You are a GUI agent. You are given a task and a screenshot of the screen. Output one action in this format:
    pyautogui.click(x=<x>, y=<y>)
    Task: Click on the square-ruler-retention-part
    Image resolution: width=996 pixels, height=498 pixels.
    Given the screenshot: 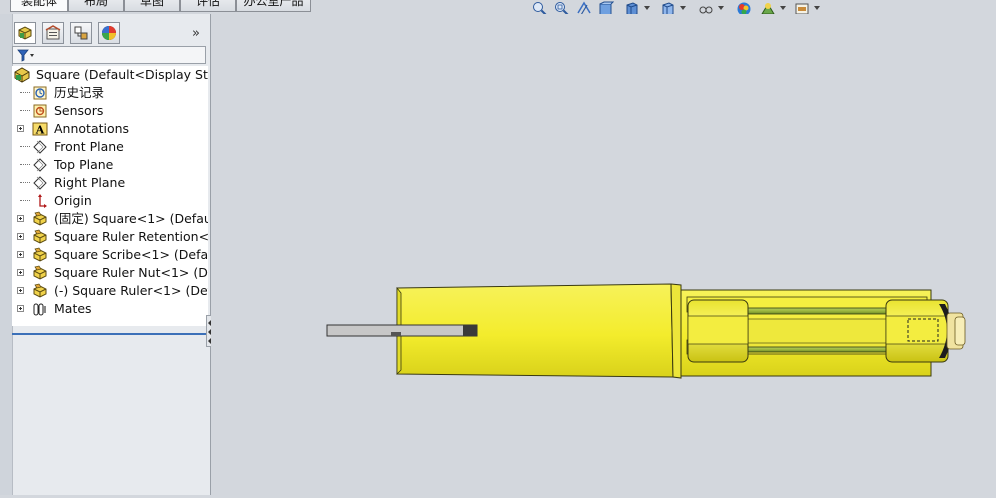 What is the action you would take?
    pyautogui.click(x=814, y=333)
    